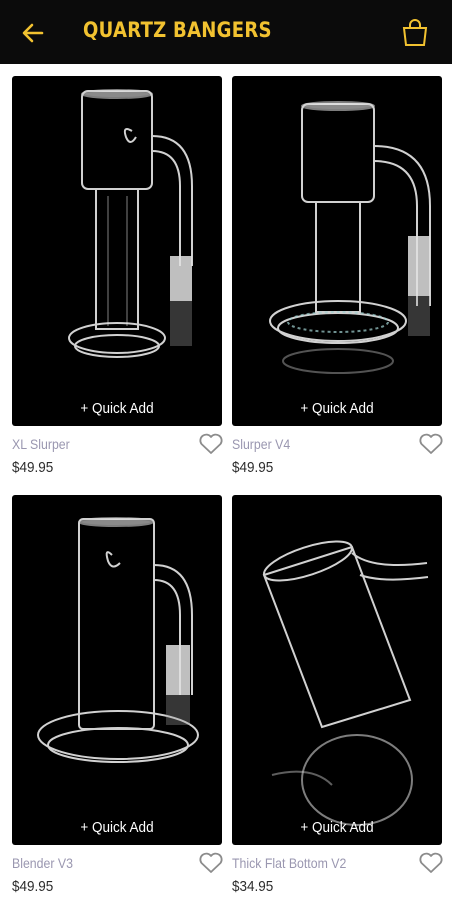 This screenshot has width=452, height=900. Describe the element at coordinates (253, 886) in the screenshot. I see `product-price: $34.95` at that location.